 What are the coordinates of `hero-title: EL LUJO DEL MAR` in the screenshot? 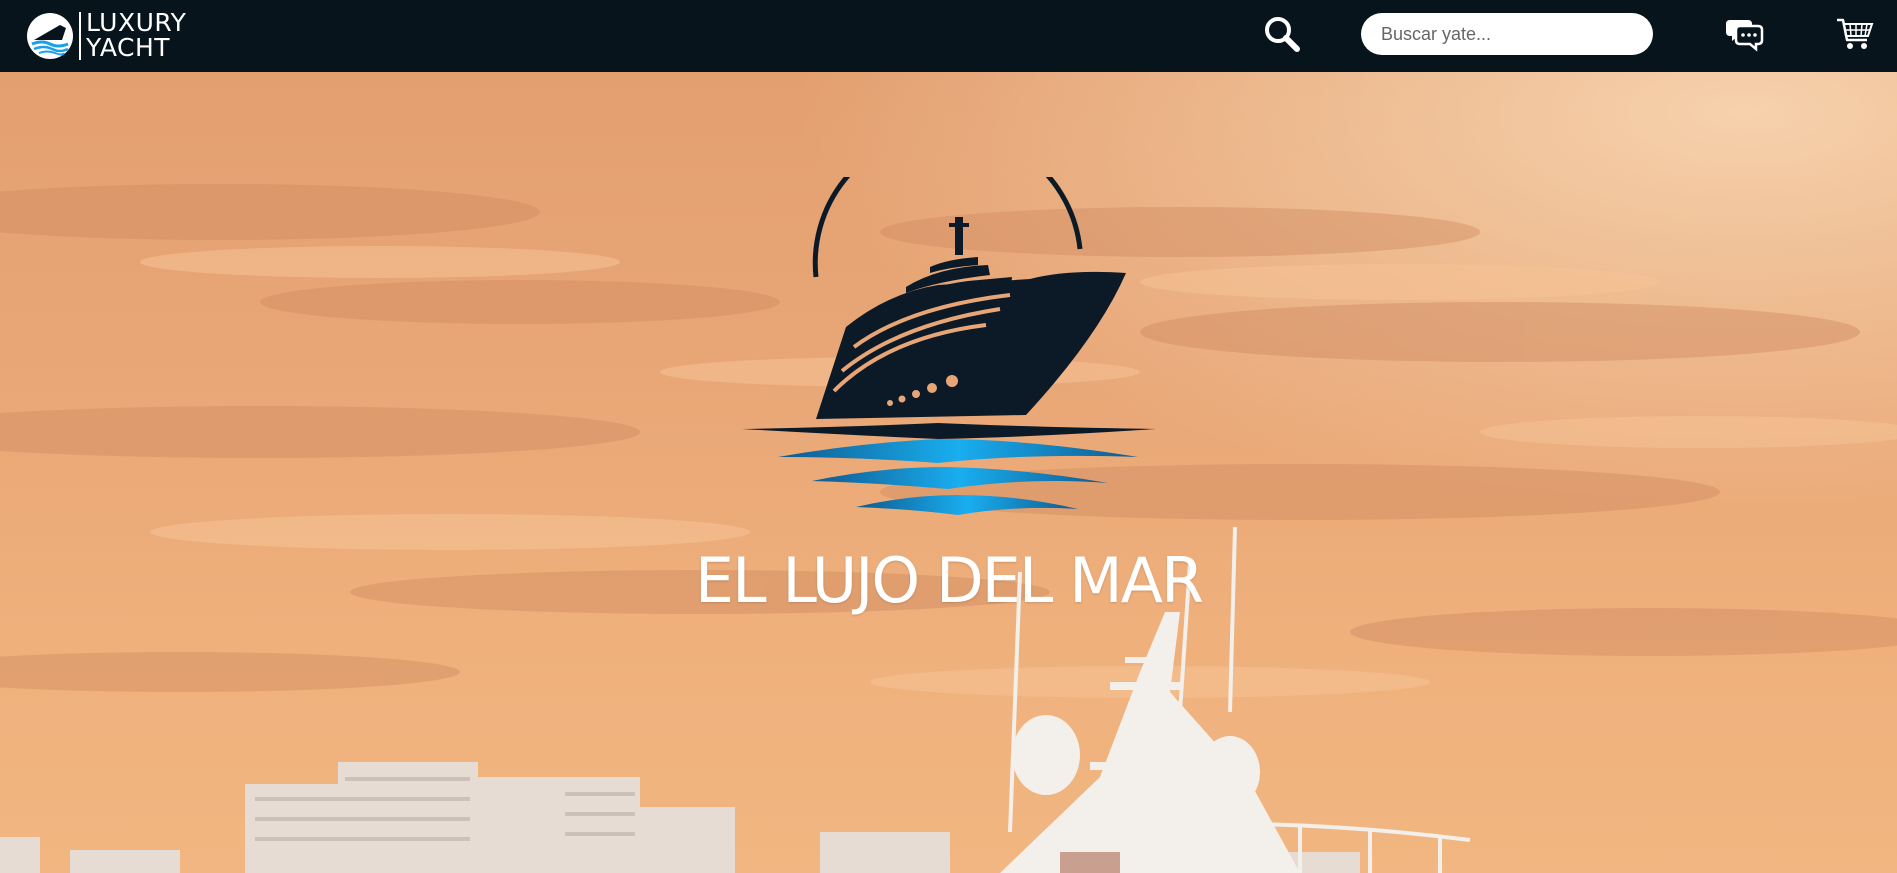 It's located at (949, 580).